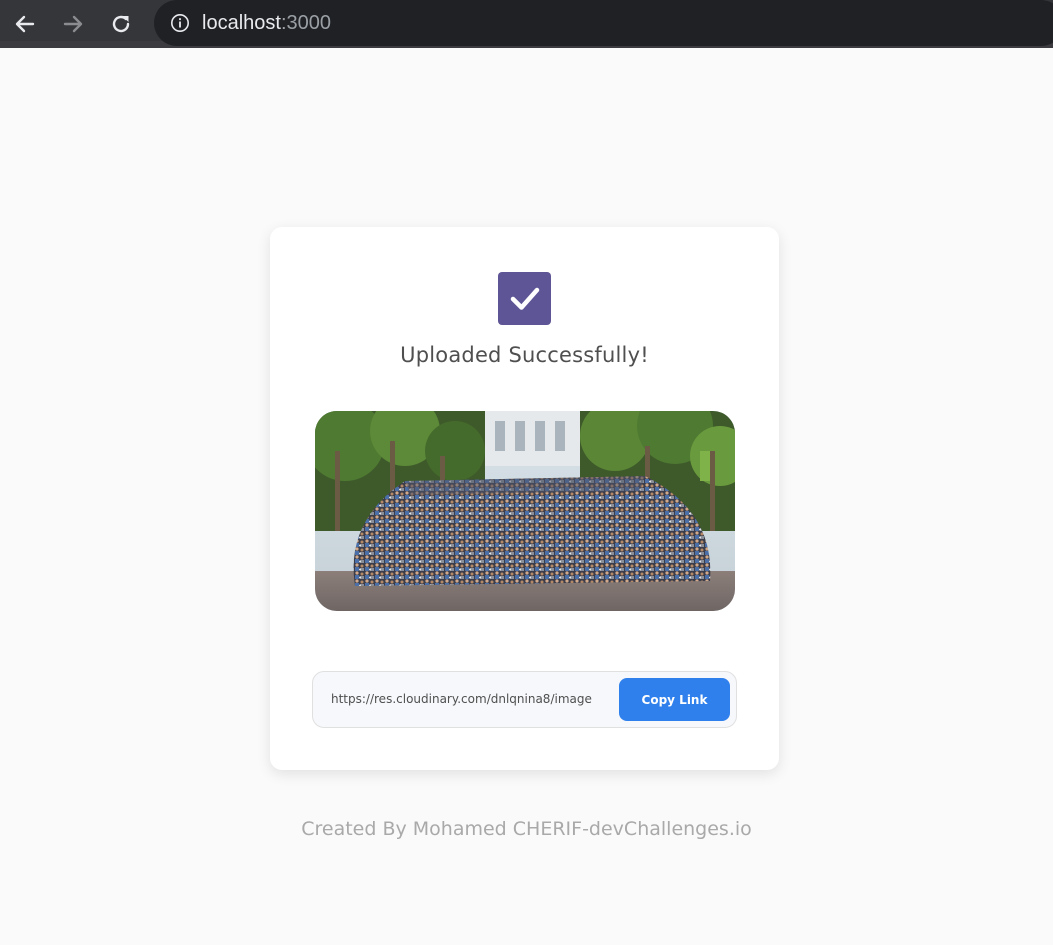 The width and height of the screenshot is (1053, 945). I want to click on url-text: localhost:3000, so click(266, 23).